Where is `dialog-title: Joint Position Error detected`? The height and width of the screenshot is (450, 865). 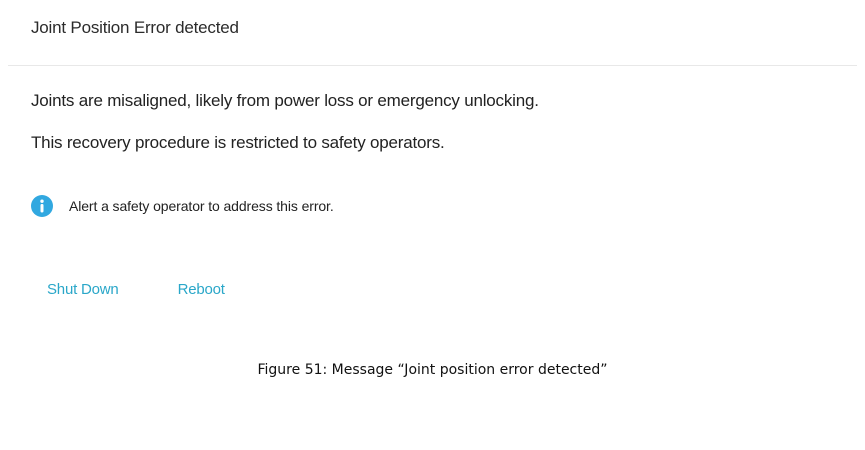 dialog-title: Joint Position Error detected is located at coordinates (135, 27).